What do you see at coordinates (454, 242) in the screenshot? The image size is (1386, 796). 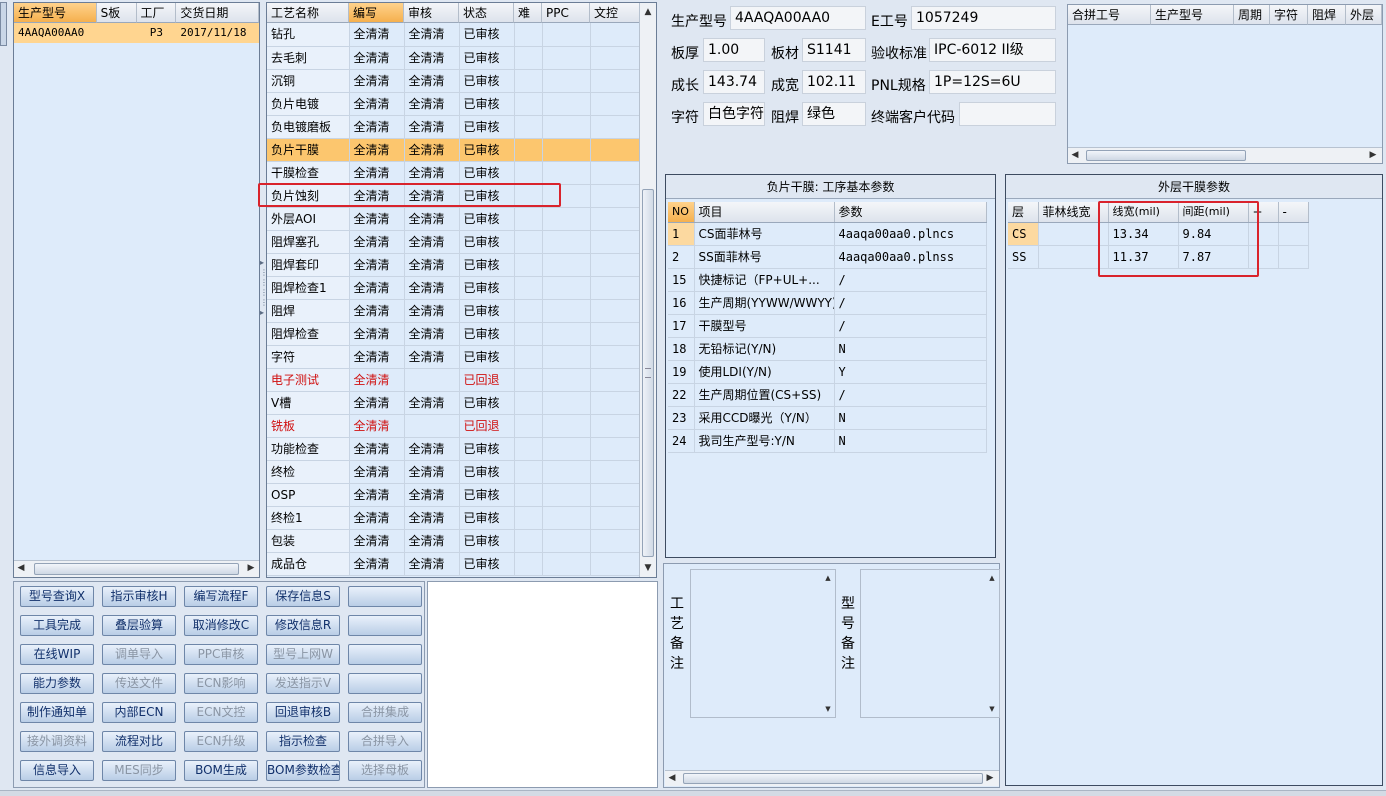 I see `process-row: 阻焊塞孔 全清清 全清清 已审核` at bounding box center [454, 242].